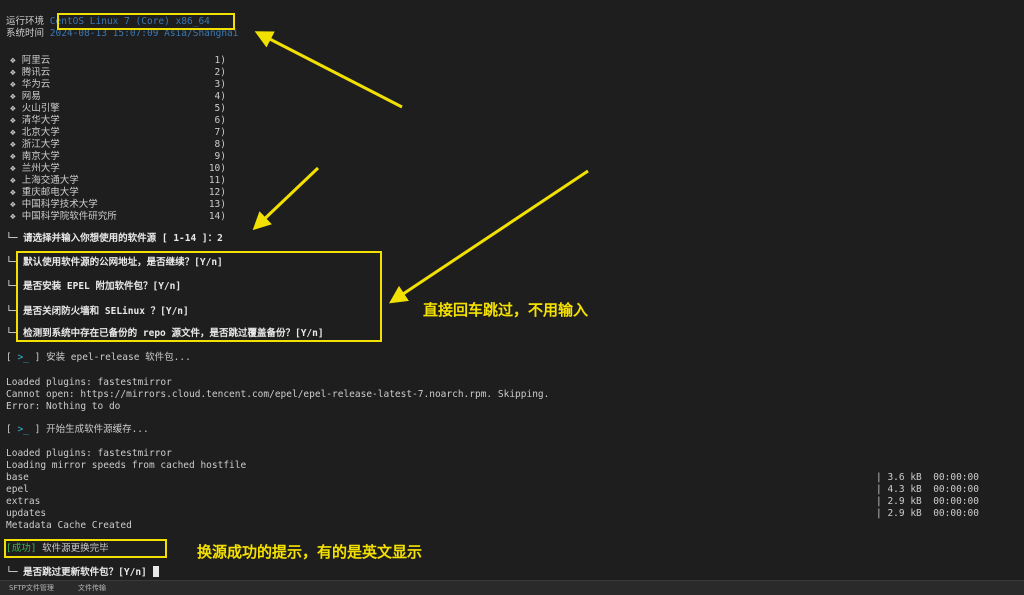 This screenshot has height=595, width=1024. Describe the element at coordinates (220, 132) in the screenshot. I see `mirror-number: 7)` at that location.